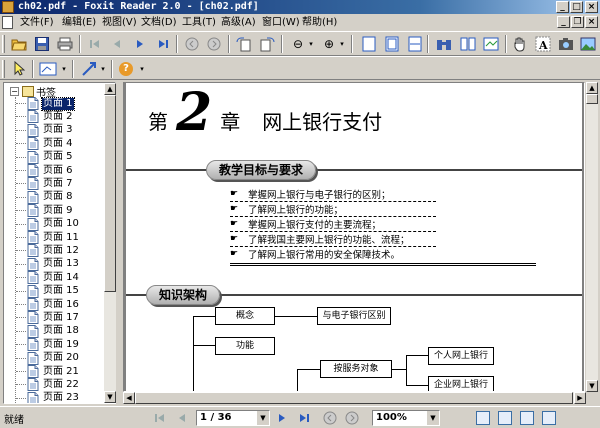 The height and width of the screenshot is (428, 600). What do you see at coordinates (549, 418) in the screenshot?
I see `continuous-facing-view-icon` at bounding box center [549, 418].